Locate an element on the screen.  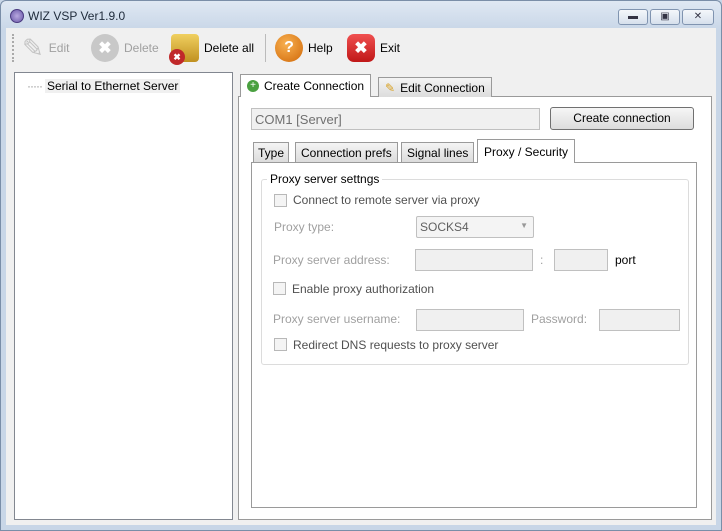
tab-connection-prefs: Connection prefs is located at coordinates (346, 152).